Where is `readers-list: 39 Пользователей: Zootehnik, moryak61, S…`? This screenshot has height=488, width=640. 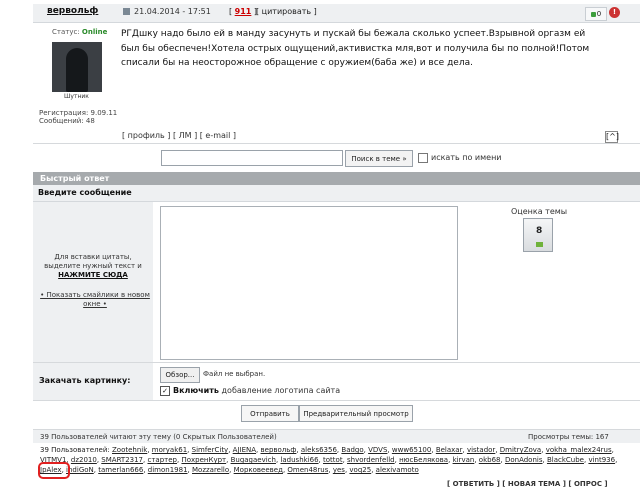
readers-list: 39 Пользователей: Zootehnik, moryak61, S… is located at coordinates (330, 460).